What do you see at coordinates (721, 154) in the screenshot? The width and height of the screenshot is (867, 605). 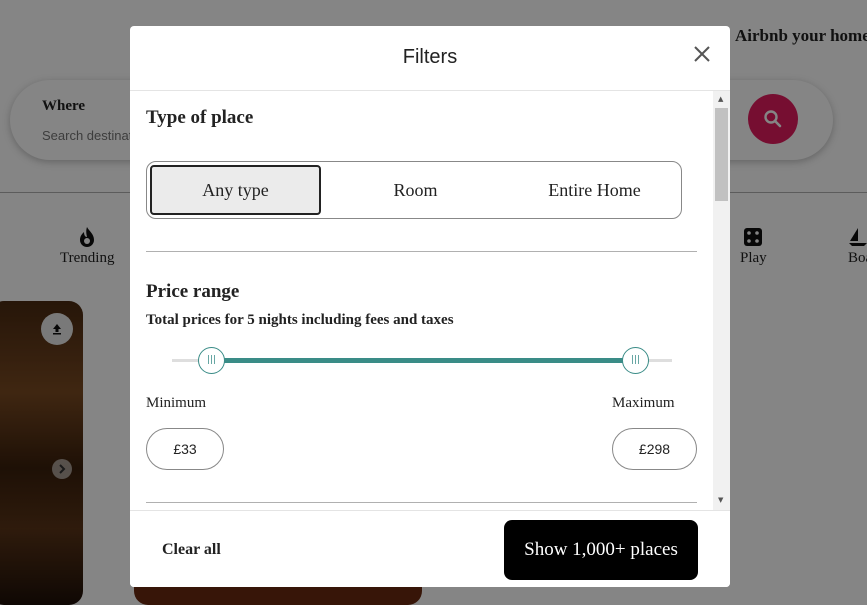 I see `scrollbar-thumb` at bounding box center [721, 154].